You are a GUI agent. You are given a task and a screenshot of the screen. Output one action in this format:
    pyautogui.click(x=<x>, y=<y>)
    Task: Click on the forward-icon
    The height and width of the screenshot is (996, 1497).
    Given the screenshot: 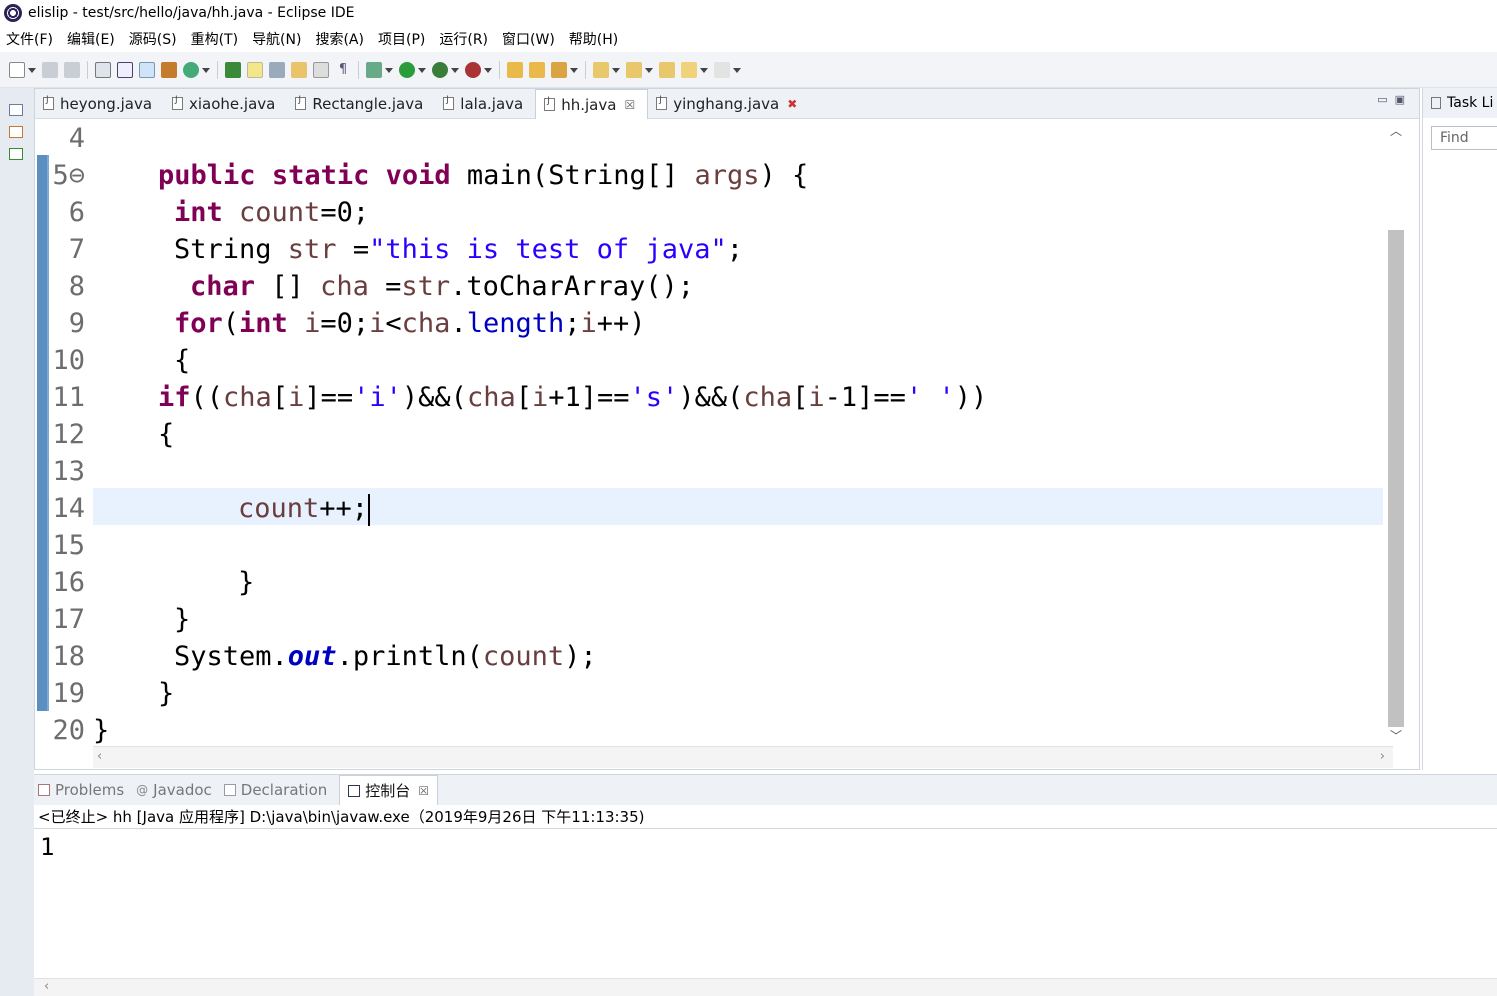 What is the action you would take?
    pyautogui.click(x=722, y=69)
    